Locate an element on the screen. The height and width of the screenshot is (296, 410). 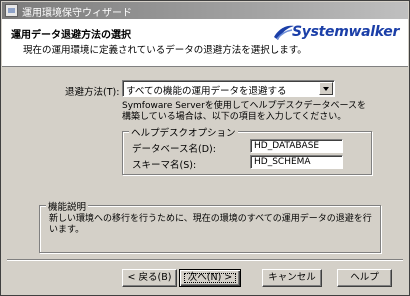
help-desk-group-label: ヘルプデスクオプション is located at coordinates (183, 132).